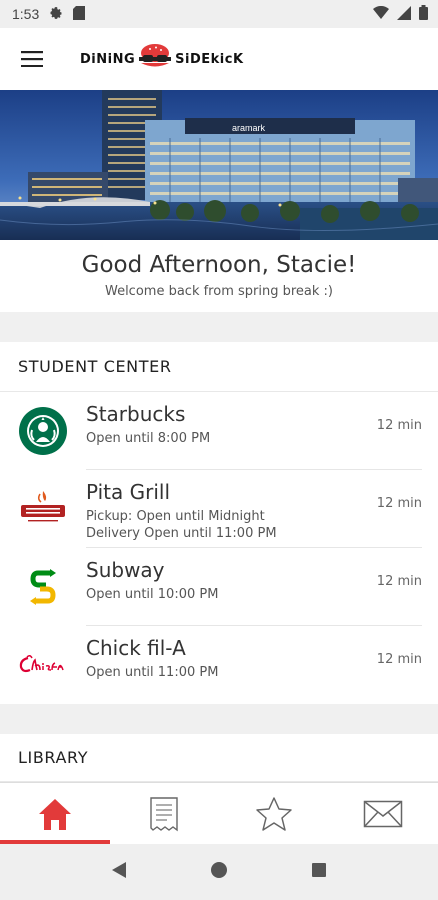 This screenshot has width=438, height=900. What do you see at coordinates (219, 14) in the screenshot?
I see `status-bar: 1:53` at bounding box center [219, 14].